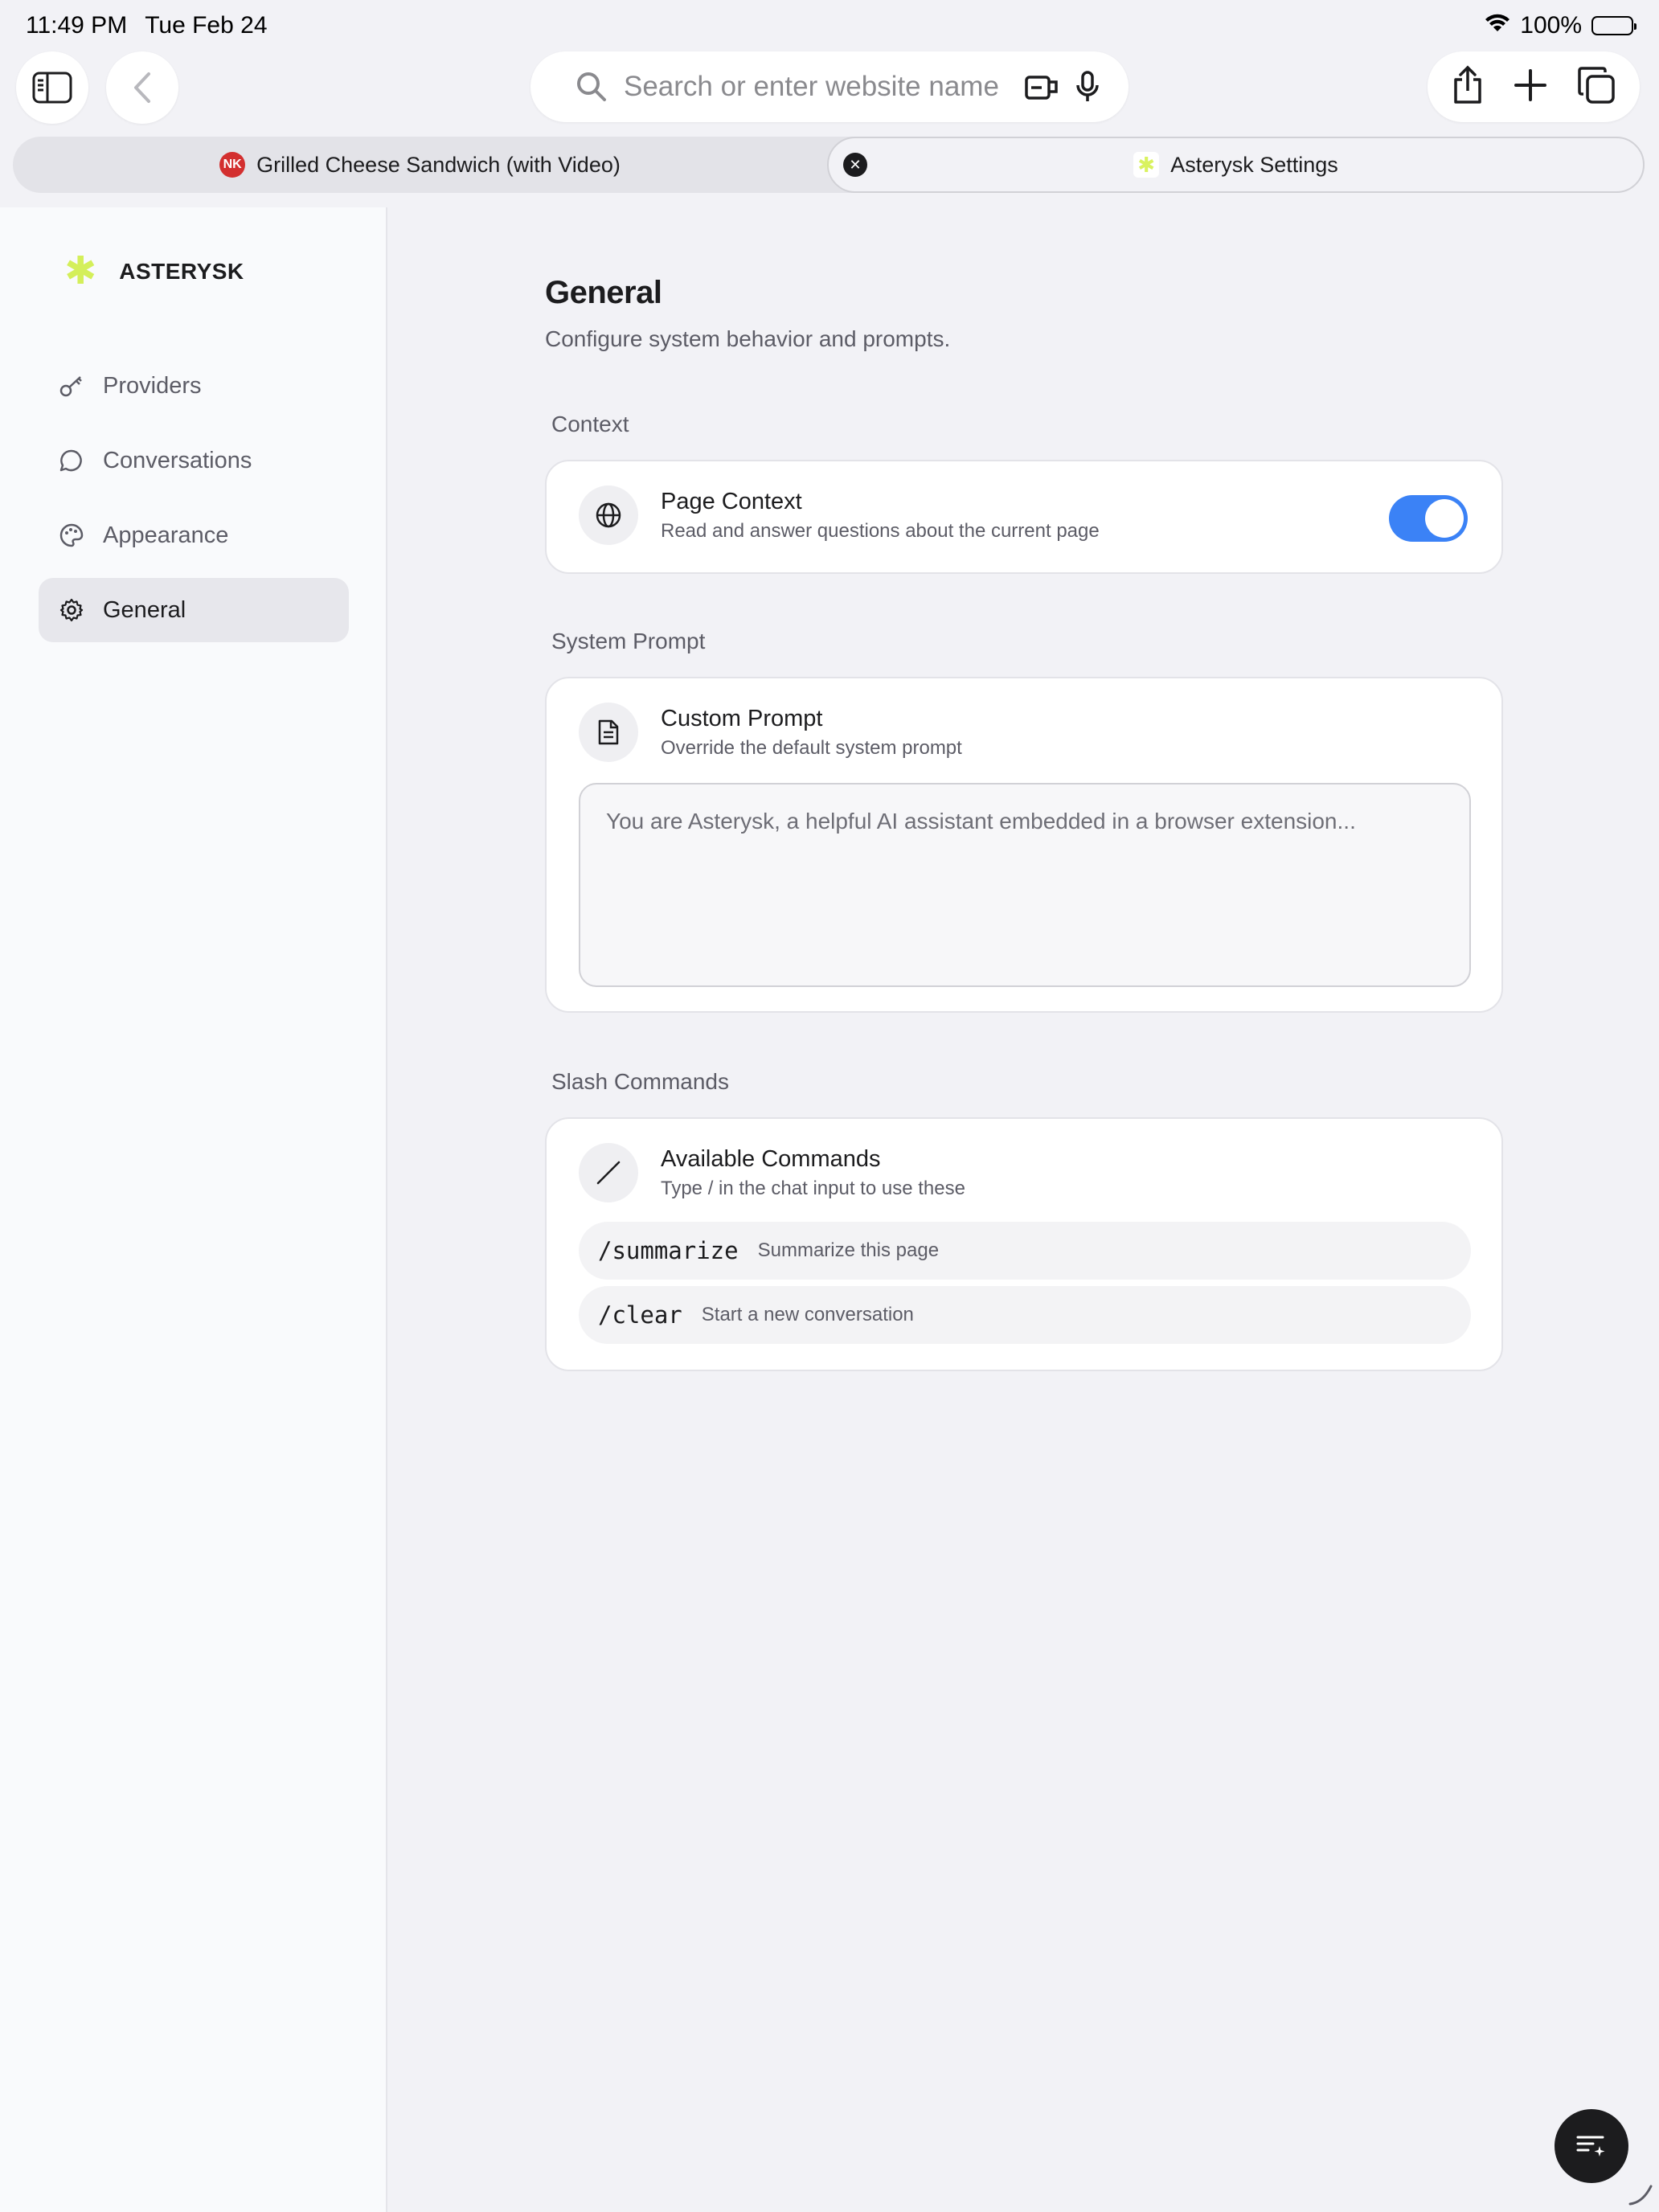  I want to click on card-title: Available Commands, so click(771, 1158).